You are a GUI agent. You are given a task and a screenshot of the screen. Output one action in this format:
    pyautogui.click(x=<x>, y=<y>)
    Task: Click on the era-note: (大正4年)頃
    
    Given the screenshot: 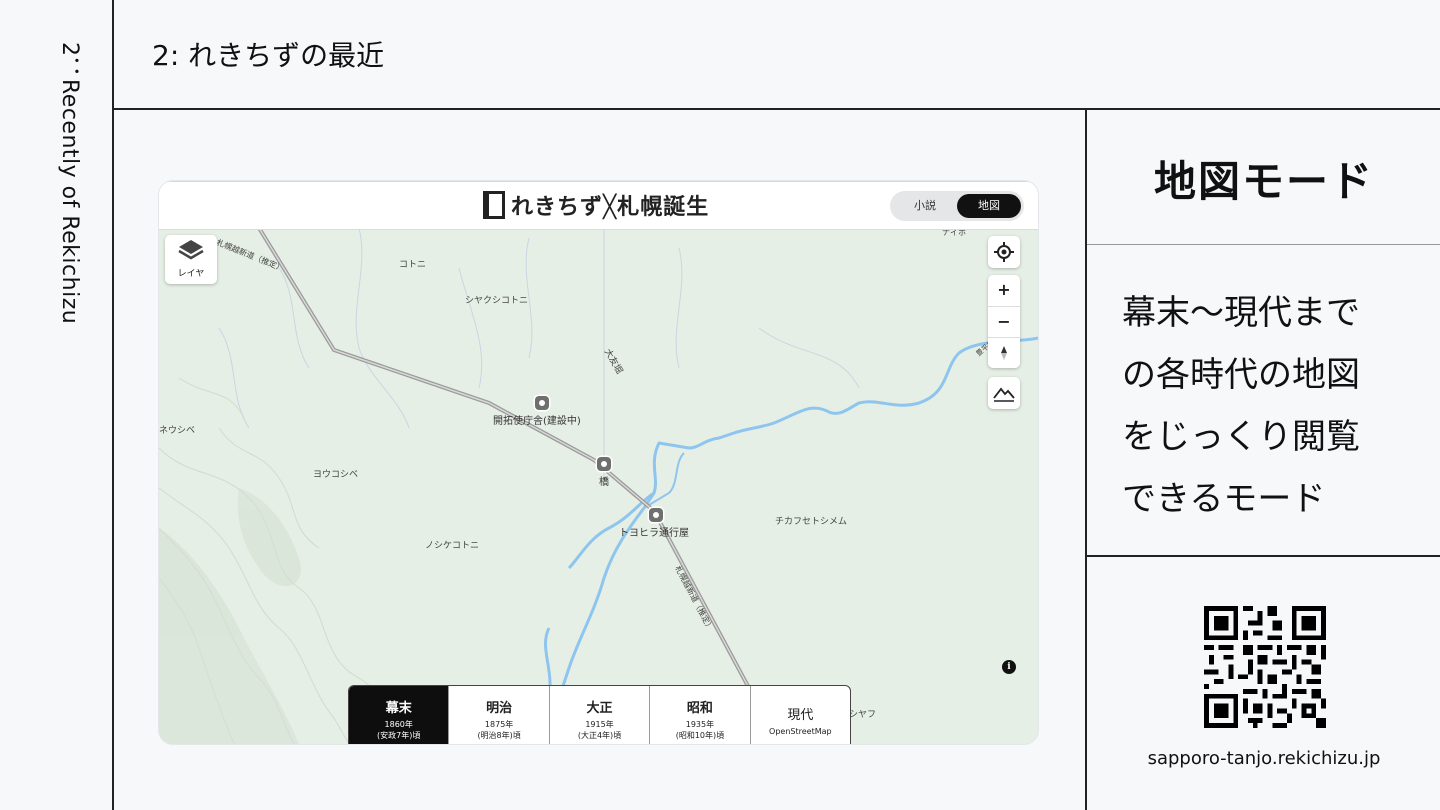 What is the action you would take?
    pyautogui.click(x=599, y=735)
    